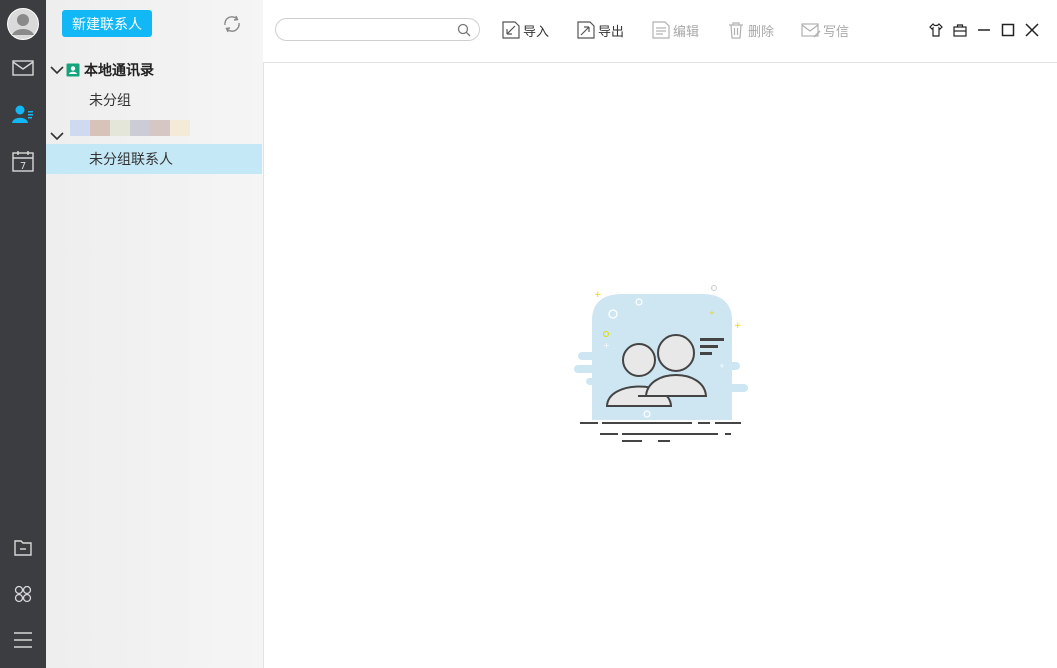 The height and width of the screenshot is (668, 1057). Describe the element at coordinates (1008, 30) in the screenshot. I see `maximize-icon` at that location.